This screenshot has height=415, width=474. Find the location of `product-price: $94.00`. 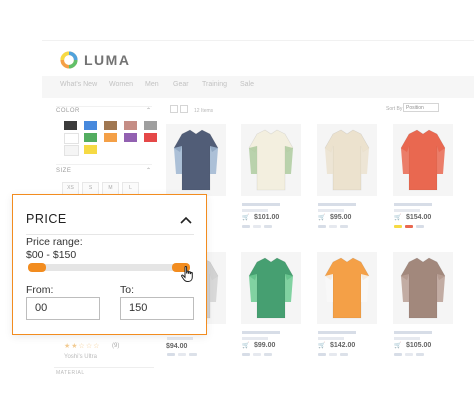

product-price: $94.00 is located at coordinates (177, 346).